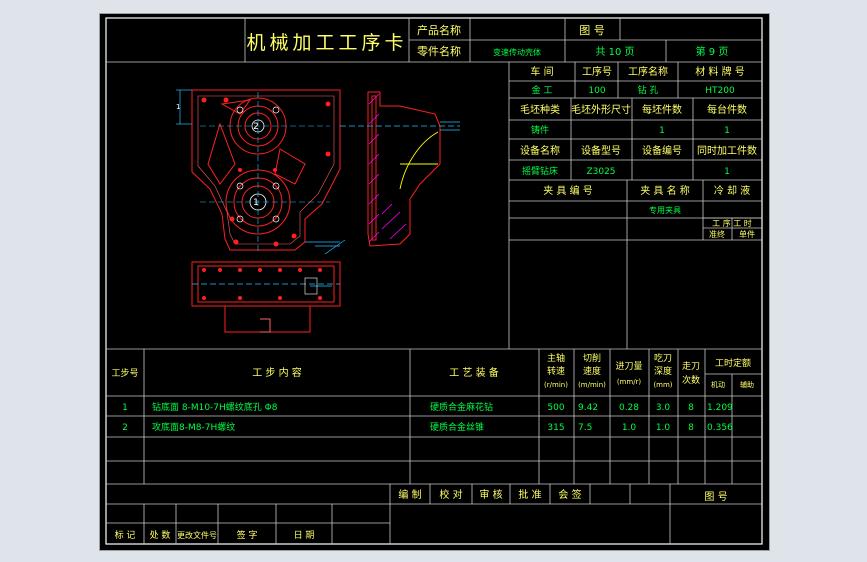  I want to click on page-no: 第 9 页, so click(712, 51).